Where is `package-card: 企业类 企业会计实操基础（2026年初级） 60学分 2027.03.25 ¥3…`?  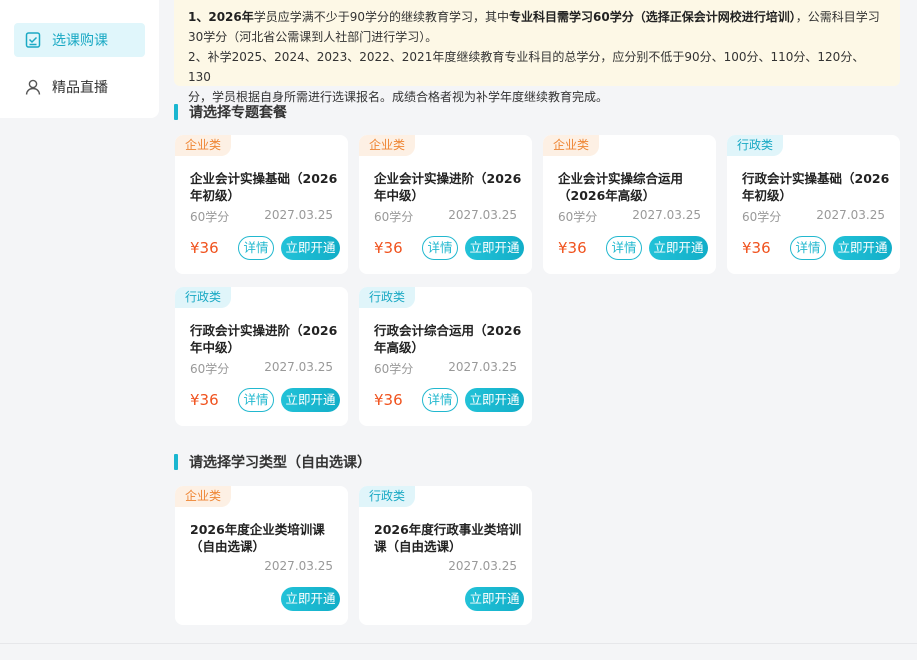 package-card: 企业类 企业会计实操基础（2026年初级） 60学分 2027.03.25 ¥3… is located at coordinates (261, 204).